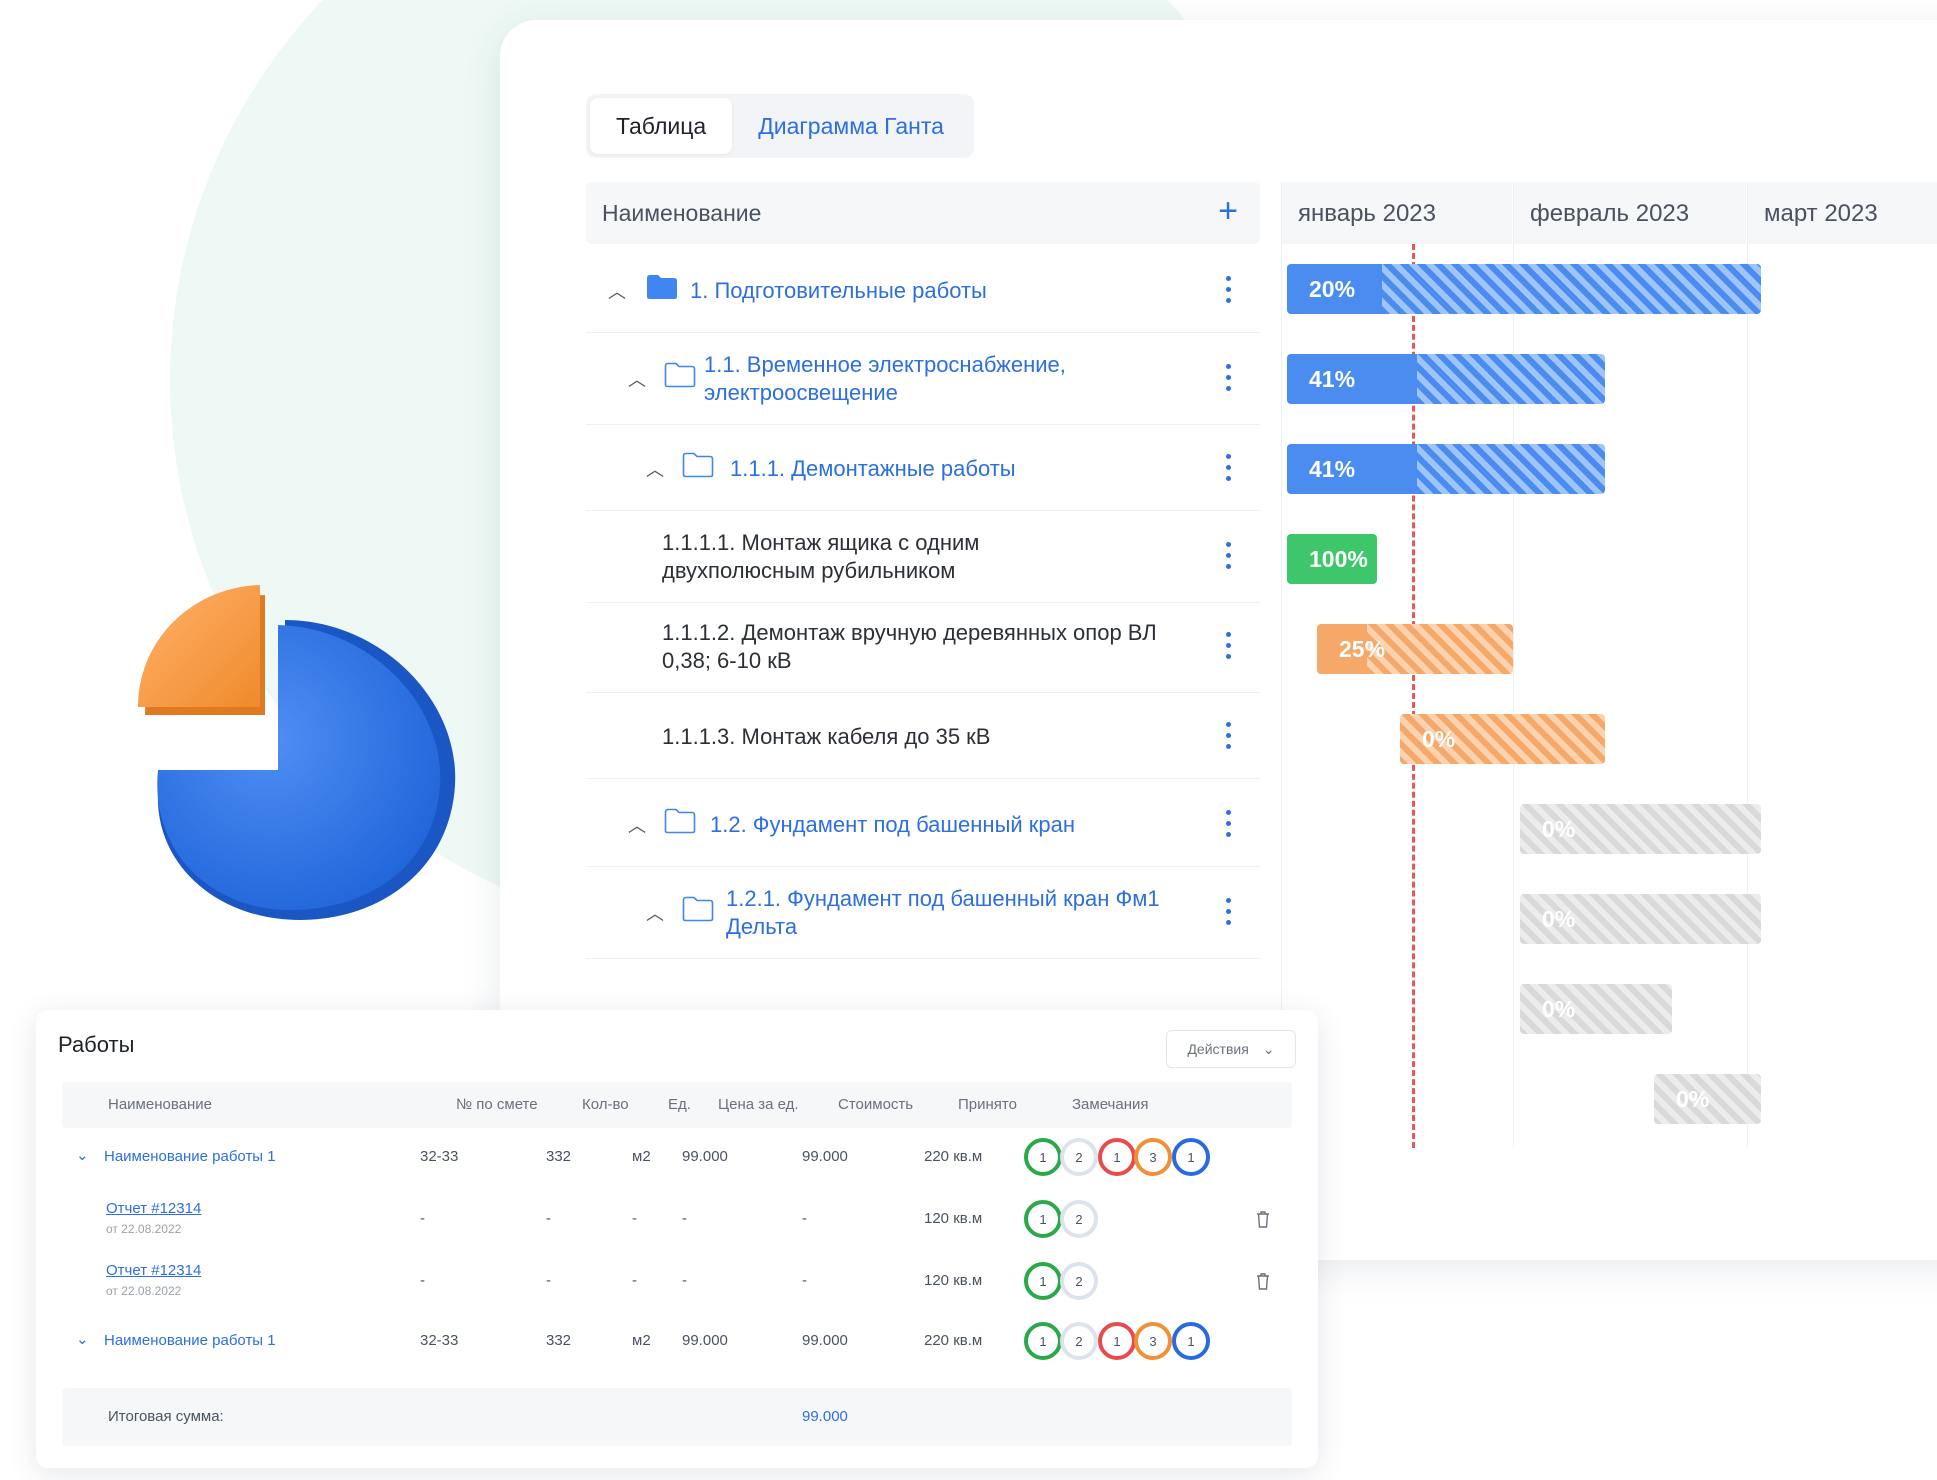 This screenshot has width=1937, height=1480. Describe the element at coordinates (838, 290) in the screenshot. I see `row-label: 1. Подготовительные работы` at that location.